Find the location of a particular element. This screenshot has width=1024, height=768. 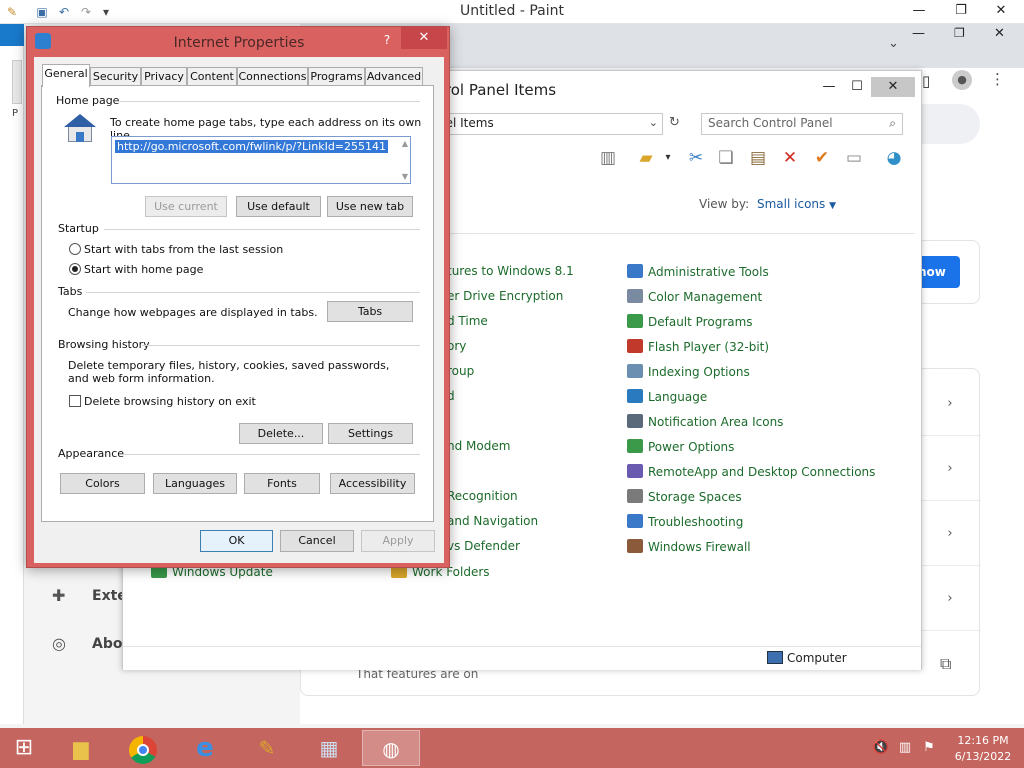

paint-taskbar-icon: ✎ is located at coordinates (267, 748).